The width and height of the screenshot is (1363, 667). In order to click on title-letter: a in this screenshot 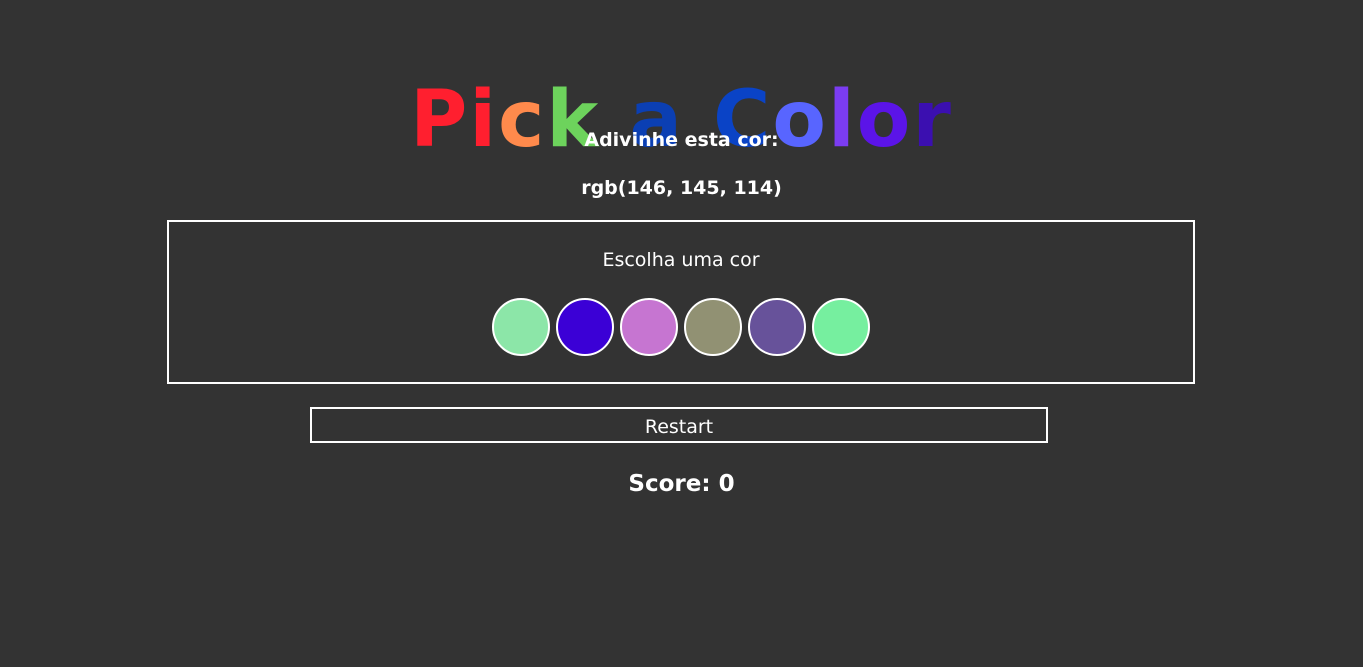, I will do `click(657, 120)`.